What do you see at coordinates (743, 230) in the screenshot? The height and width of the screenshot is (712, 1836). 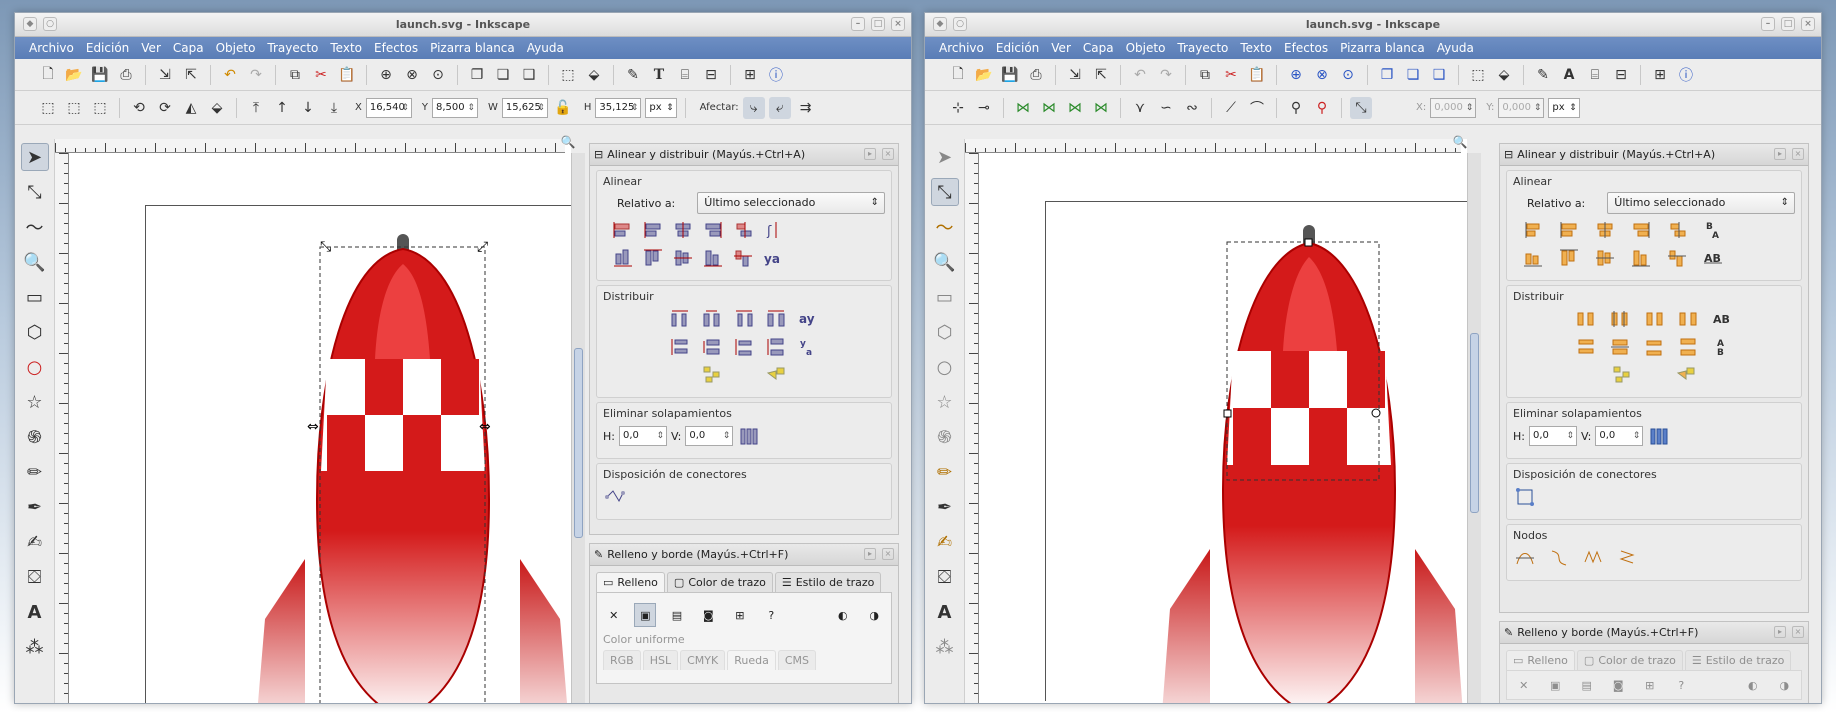 I see `align-left-to-right-icon` at bounding box center [743, 230].